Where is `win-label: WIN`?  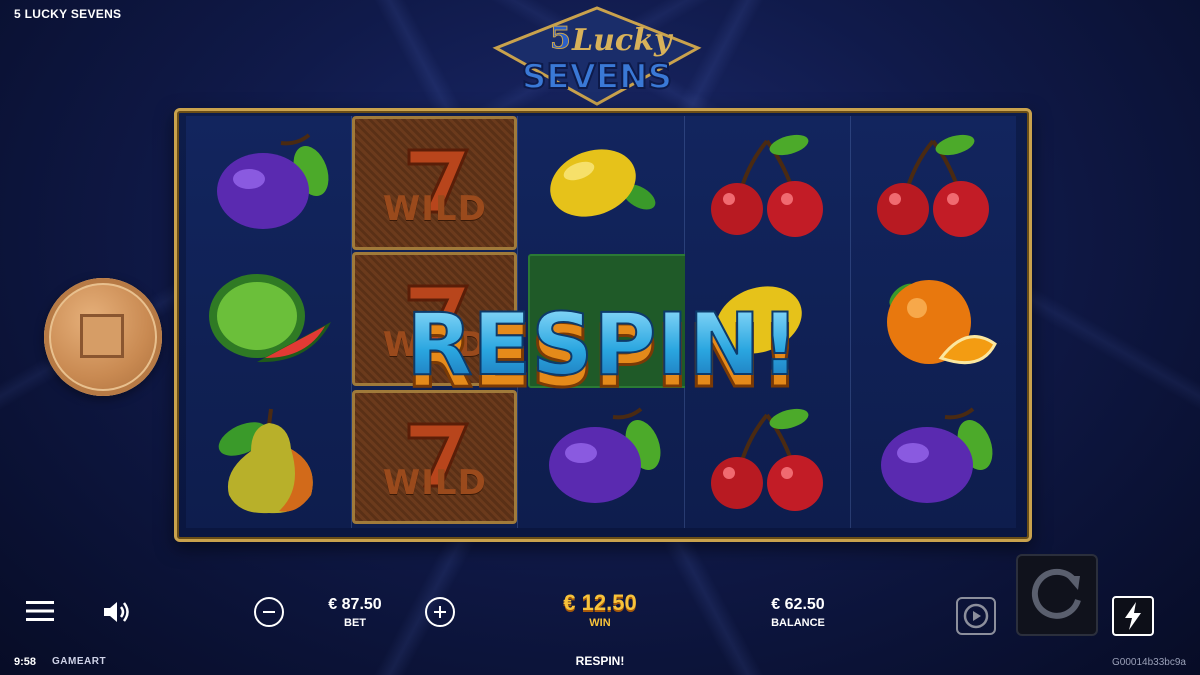 win-label: WIN is located at coordinates (600, 623).